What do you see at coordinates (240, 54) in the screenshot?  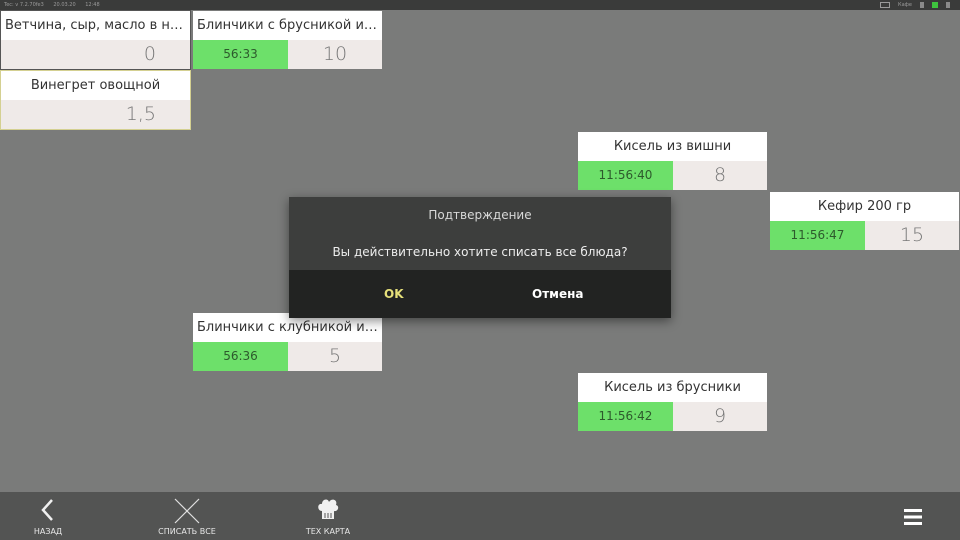 I see `card-timer: 56:33` at bounding box center [240, 54].